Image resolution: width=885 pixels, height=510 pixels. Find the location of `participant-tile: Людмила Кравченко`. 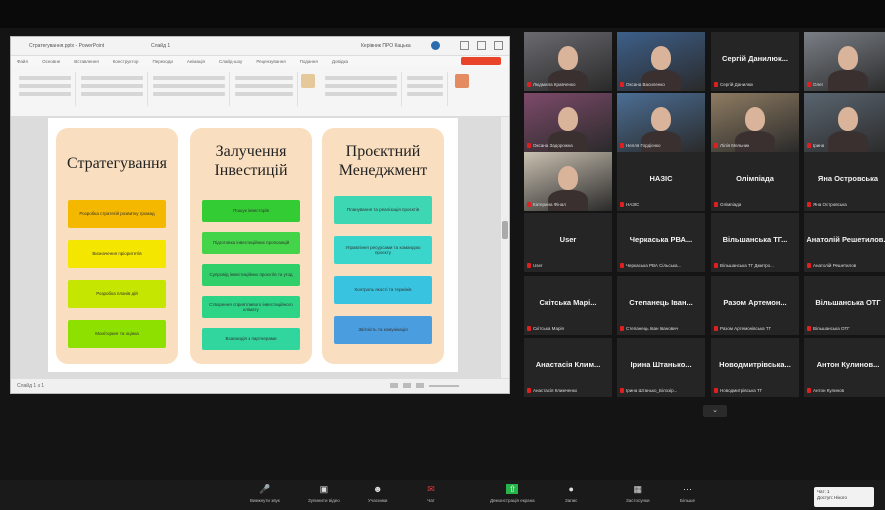

participant-tile: Людмила Кравченко is located at coordinates (568, 61).